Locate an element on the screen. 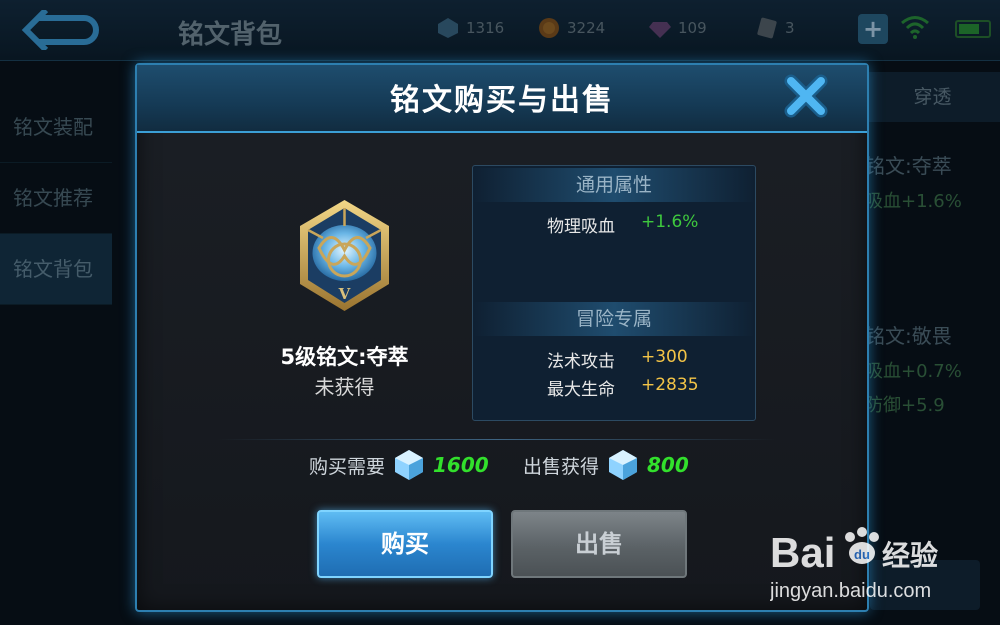 Image resolution: width=1000 pixels, height=625 pixels. buy-cost: 购买需要 1600 is located at coordinates (399, 465).